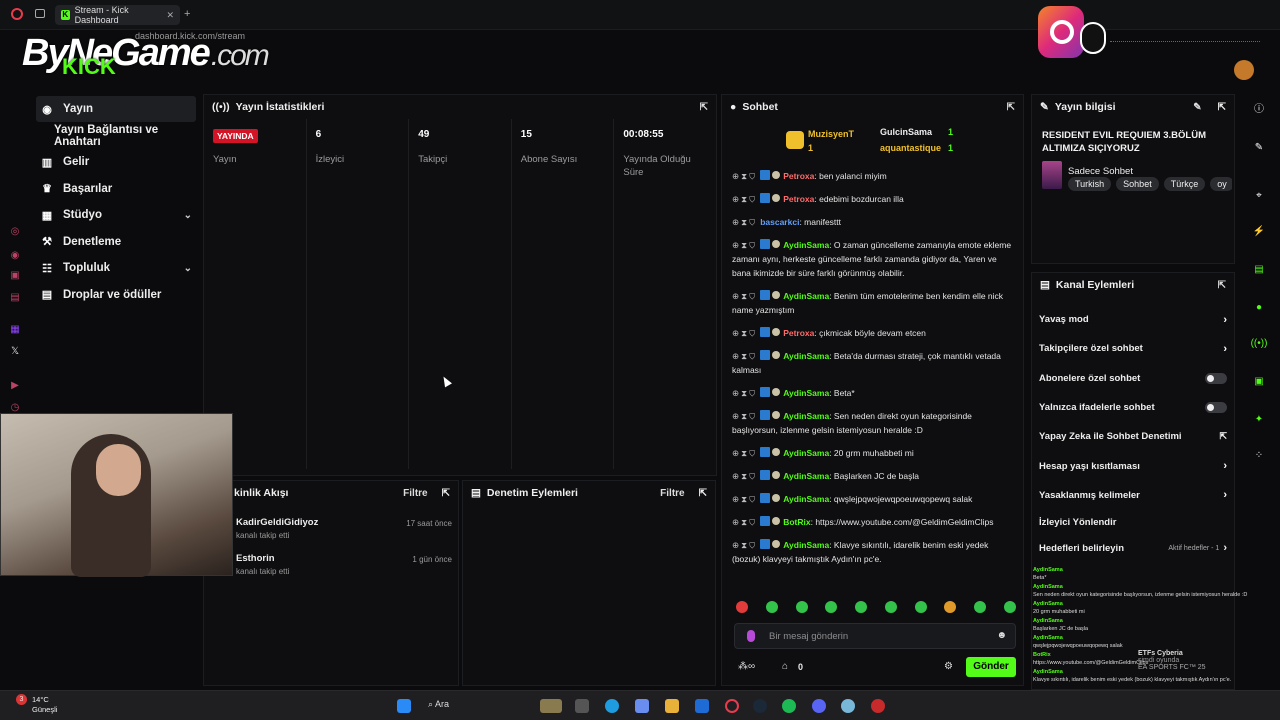  What do you see at coordinates (117, 15) in the screenshot?
I see `browser-tab: K Stream - Kick Dashboard ✕` at bounding box center [117, 15].